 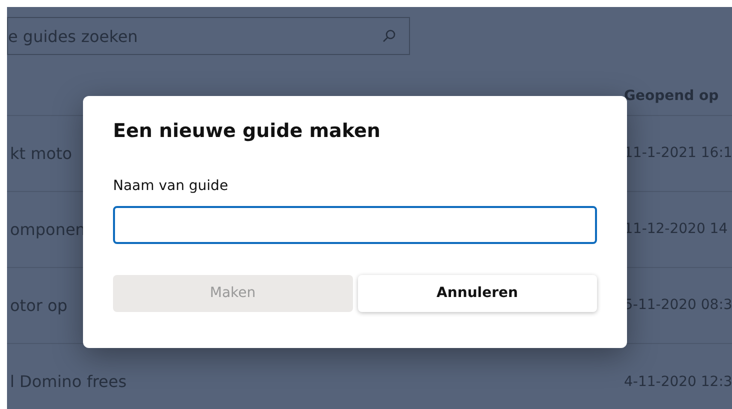 What do you see at coordinates (678, 382) in the screenshot?
I see `table-cell: 4-11-2020 12:3` at bounding box center [678, 382].